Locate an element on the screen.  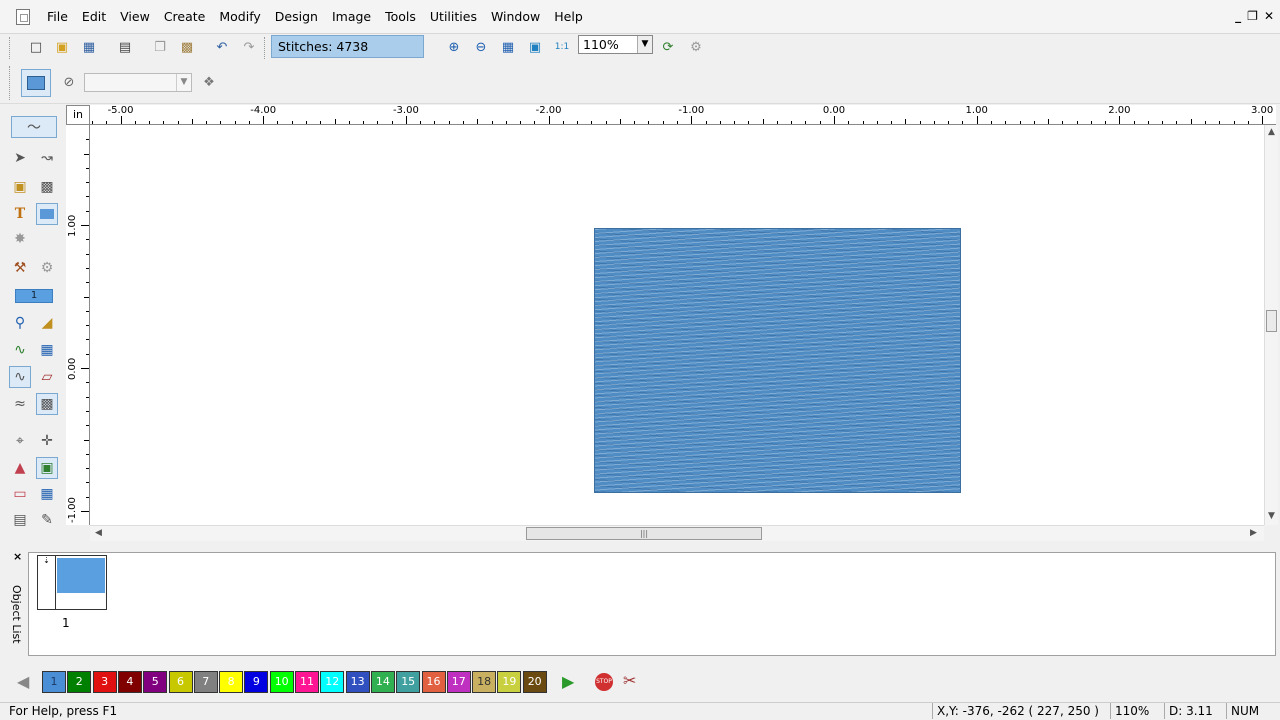
fill-stitch-icon: ≈ is located at coordinates (20, 404).